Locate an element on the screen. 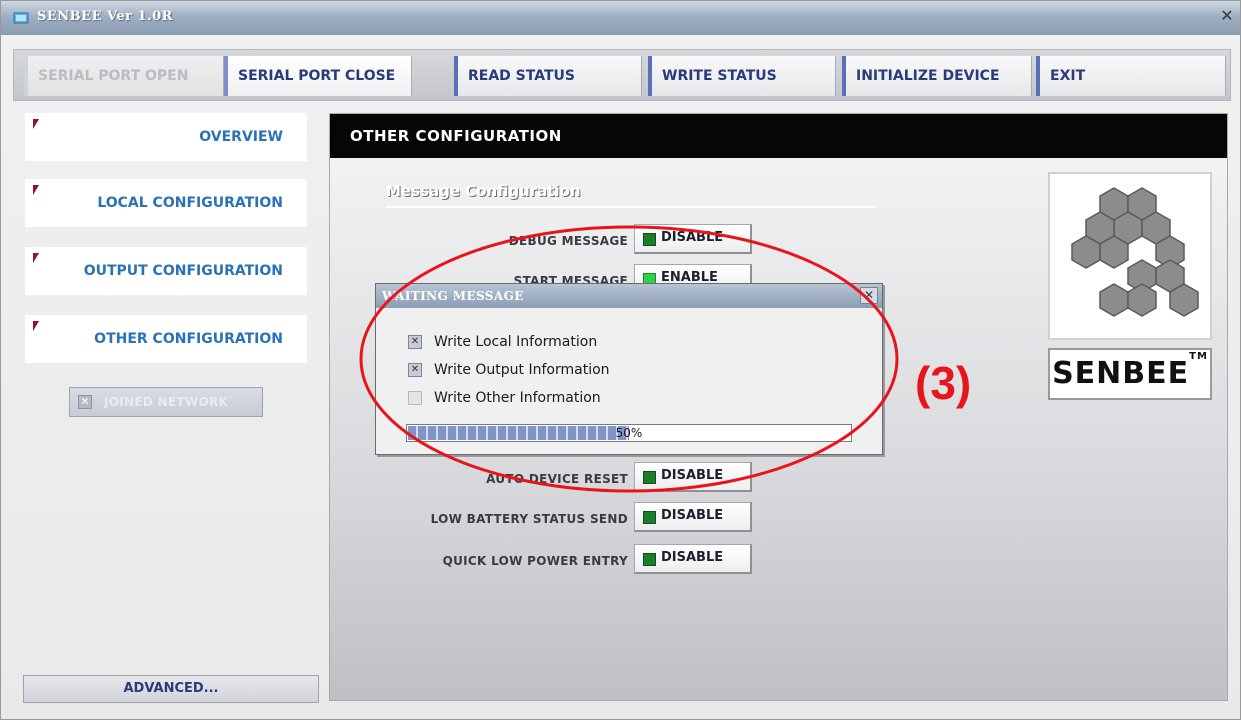  dialog-close-button: ✕ is located at coordinates (869, 295).